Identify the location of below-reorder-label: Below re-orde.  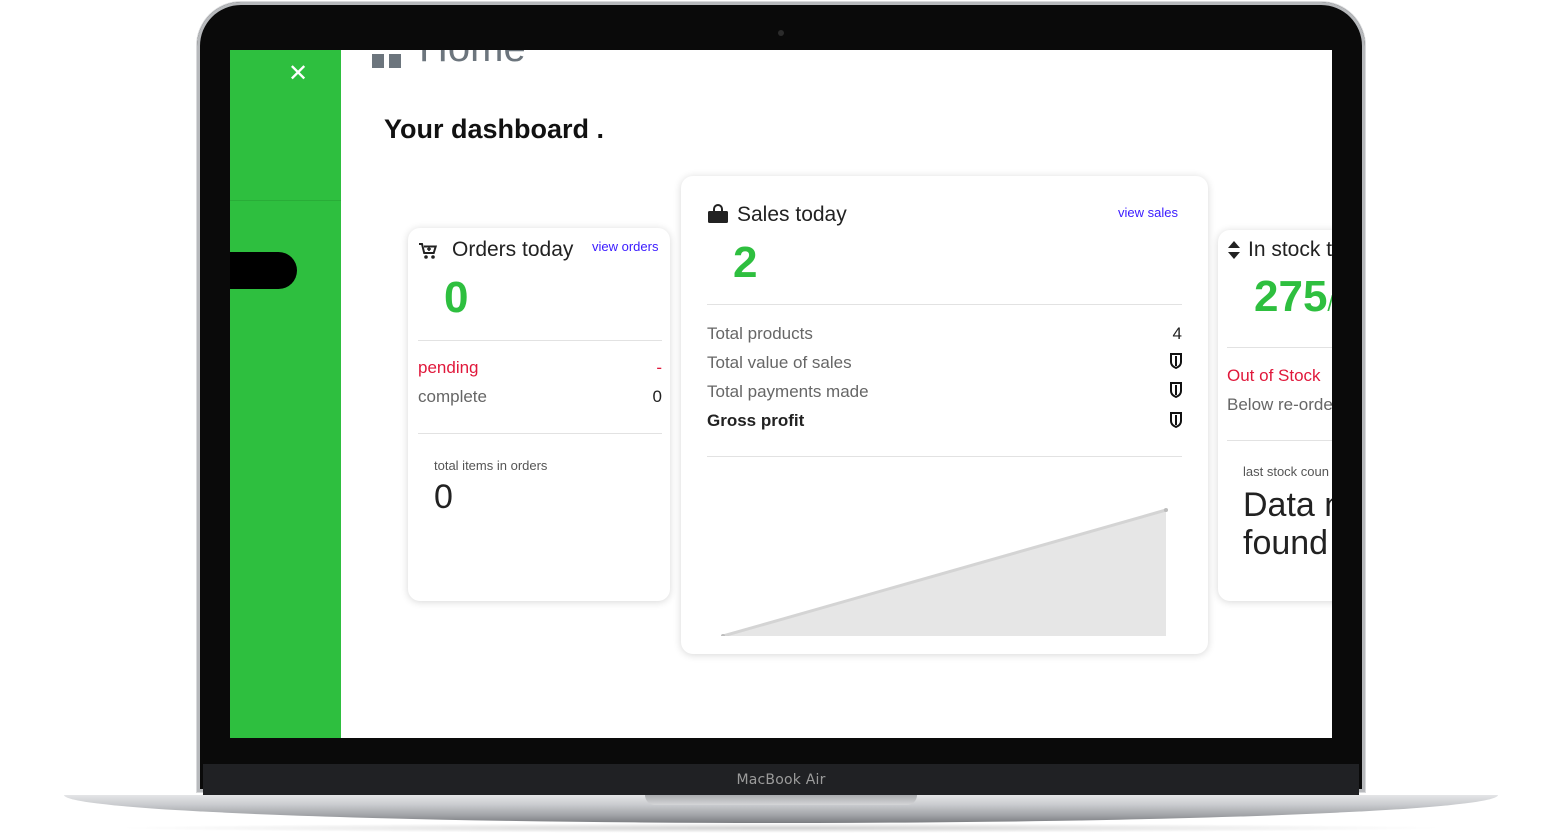
(1279, 404).